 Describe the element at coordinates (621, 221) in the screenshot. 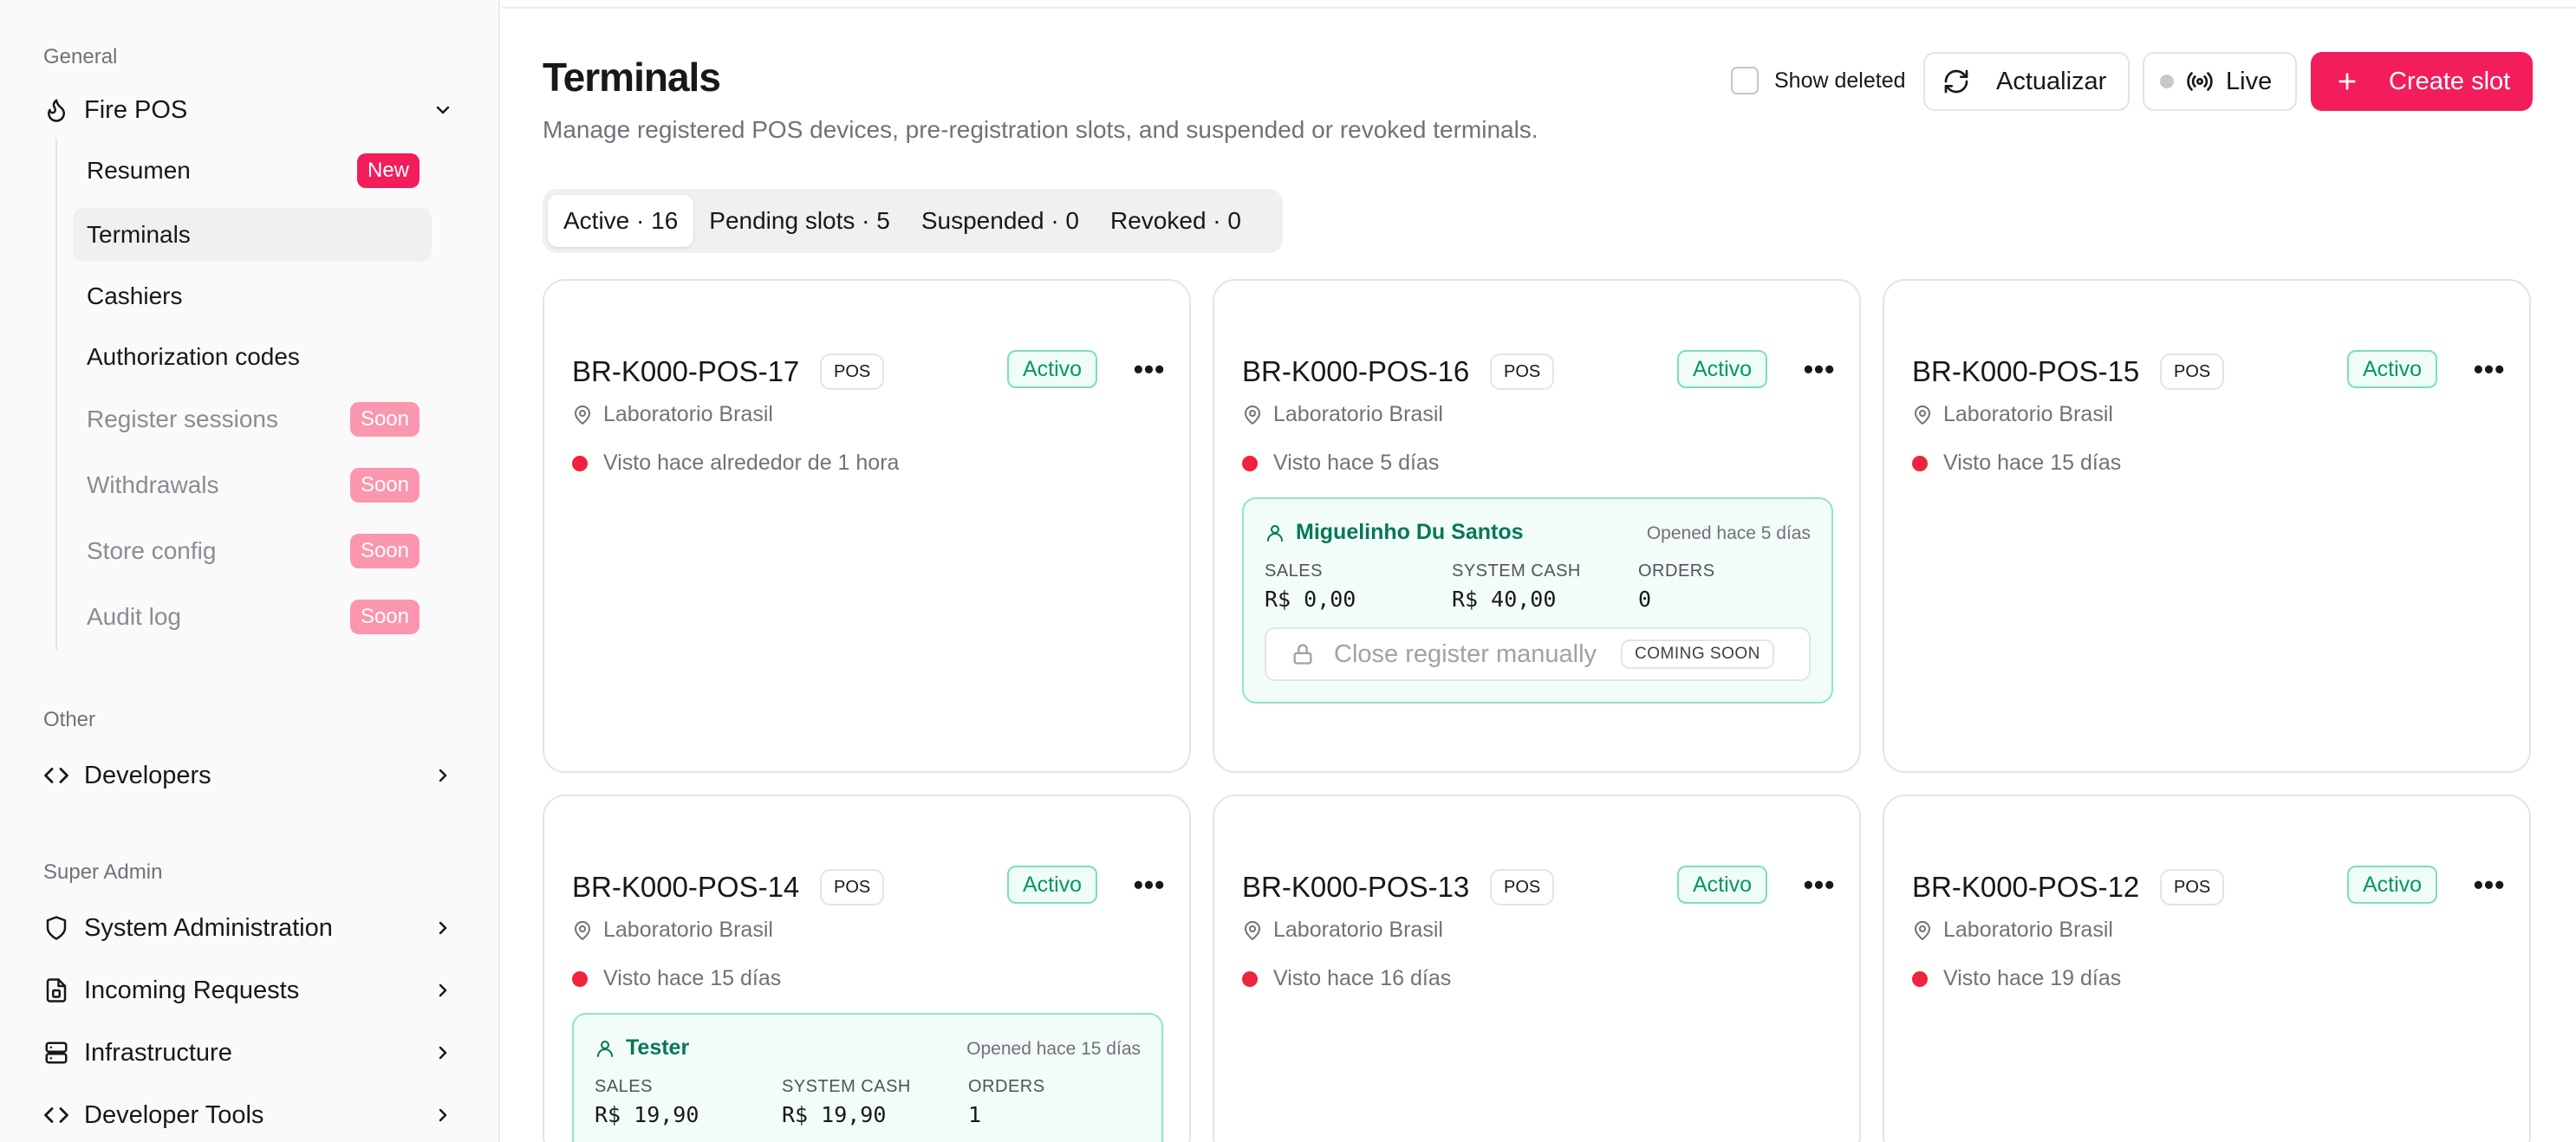

I see `tab-active: Active · 16` at that location.